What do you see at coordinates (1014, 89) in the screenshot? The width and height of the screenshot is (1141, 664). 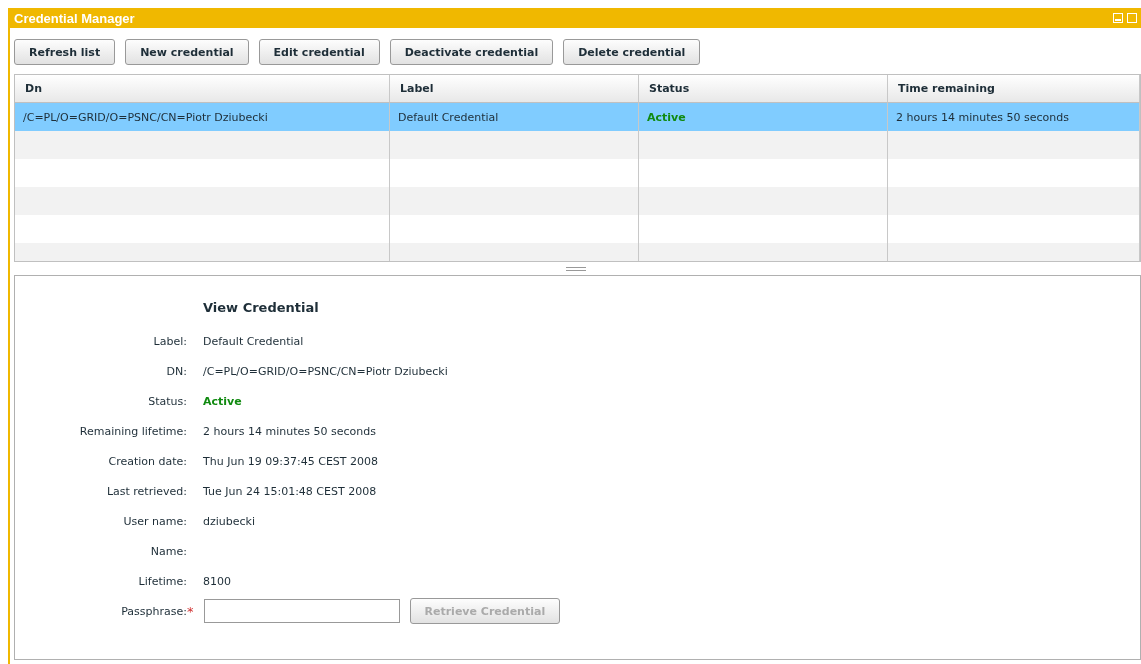 I see `column-header: Time remaining` at bounding box center [1014, 89].